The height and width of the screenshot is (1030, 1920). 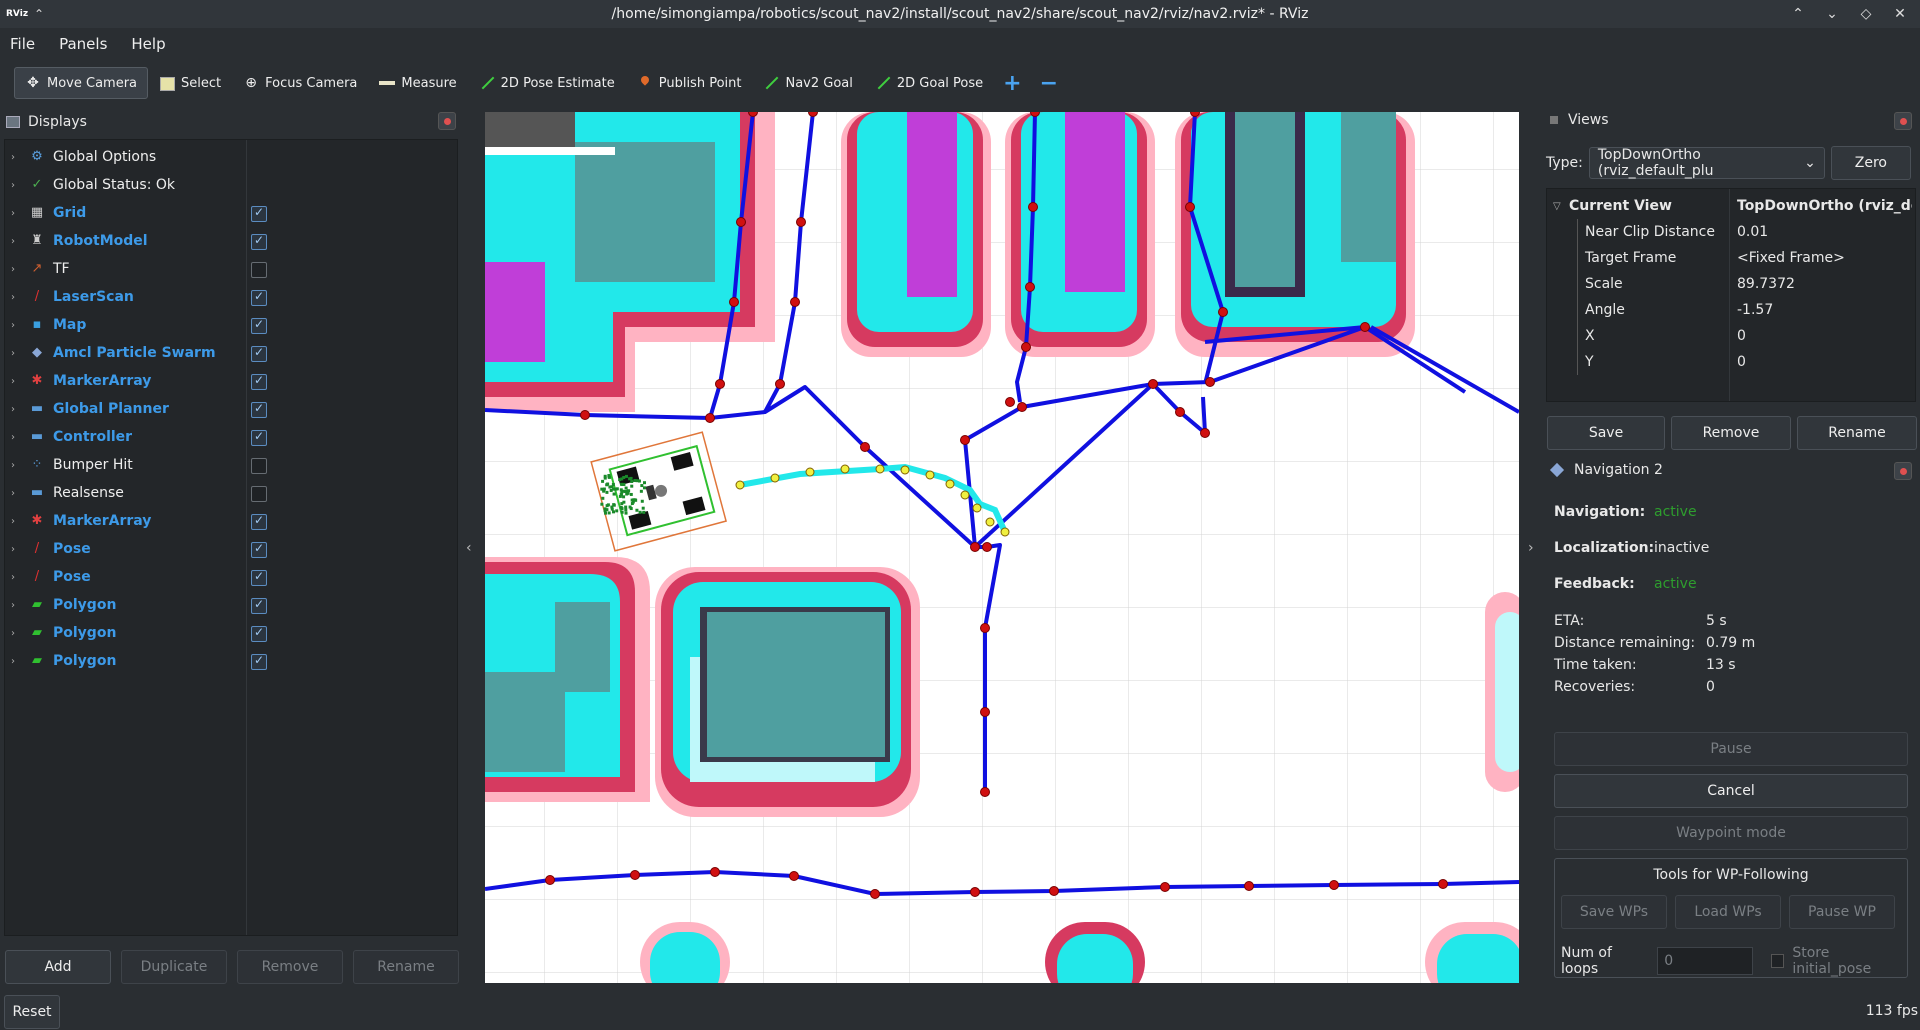 What do you see at coordinates (406, 967) in the screenshot?
I see `rename-button: Rename` at bounding box center [406, 967].